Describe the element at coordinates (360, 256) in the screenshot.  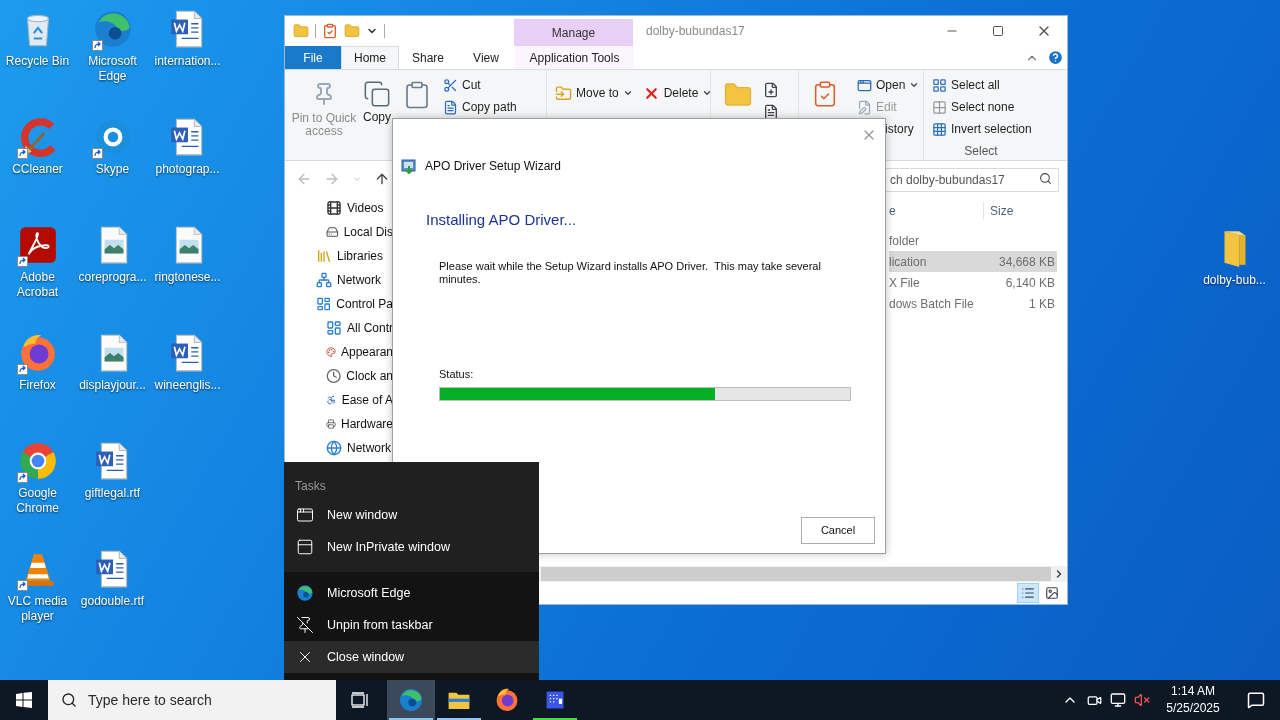
I see `nav-item: Libraries` at that location.